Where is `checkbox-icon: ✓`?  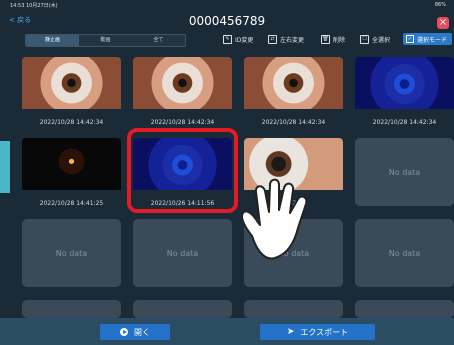
checkbox-icon: ✓ is located at coordinates (410, 39).